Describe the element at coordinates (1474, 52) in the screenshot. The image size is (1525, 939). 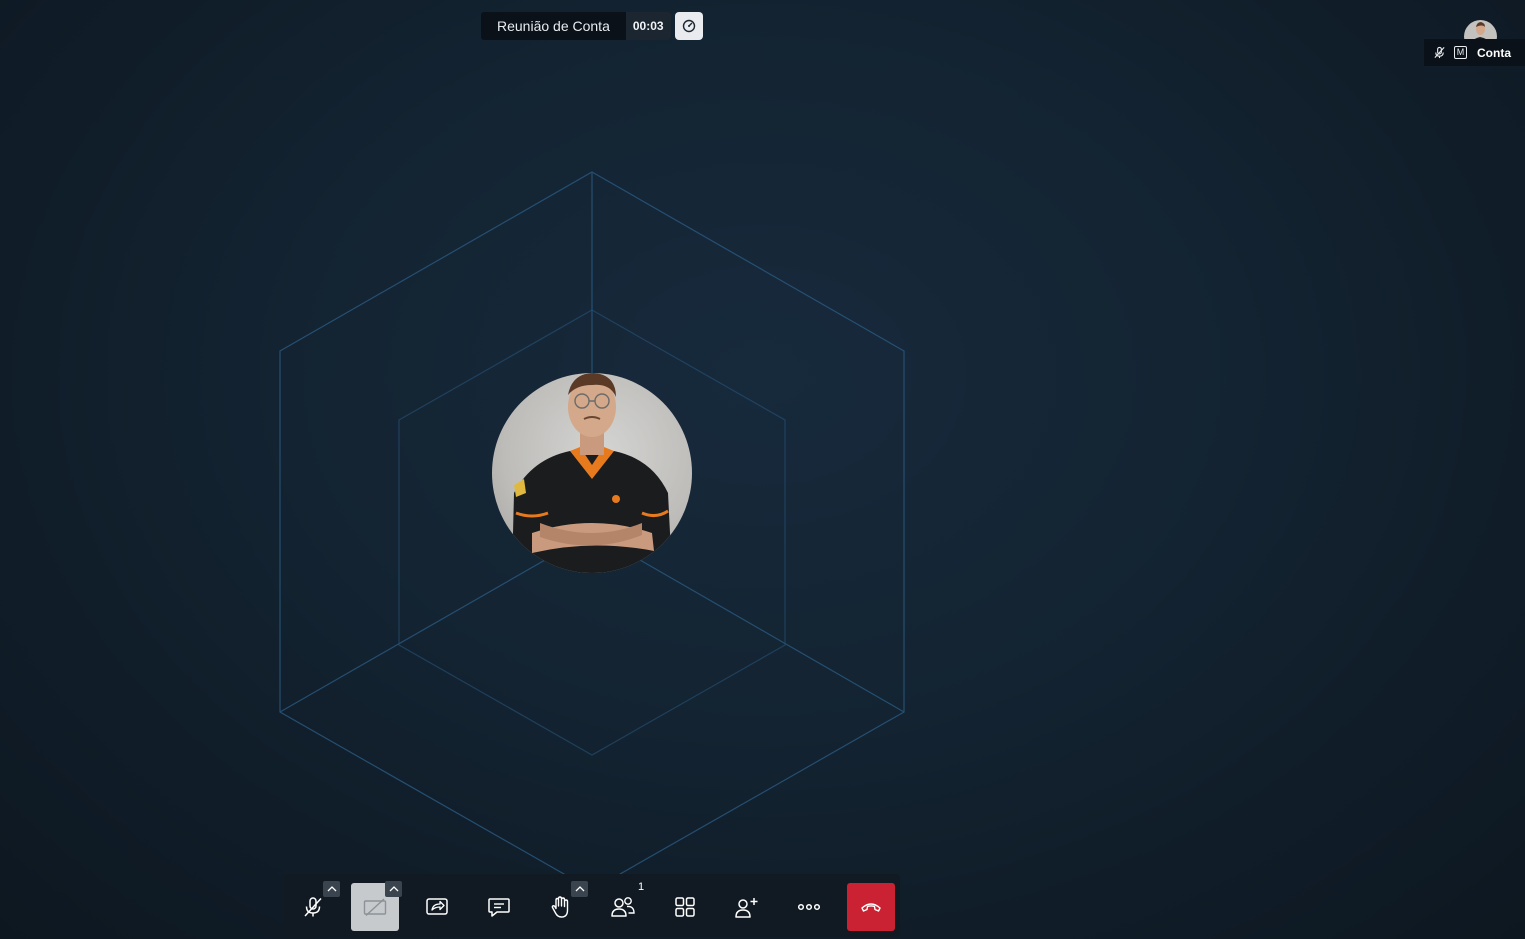
I see `self-label-bar: M Conta` at that location.